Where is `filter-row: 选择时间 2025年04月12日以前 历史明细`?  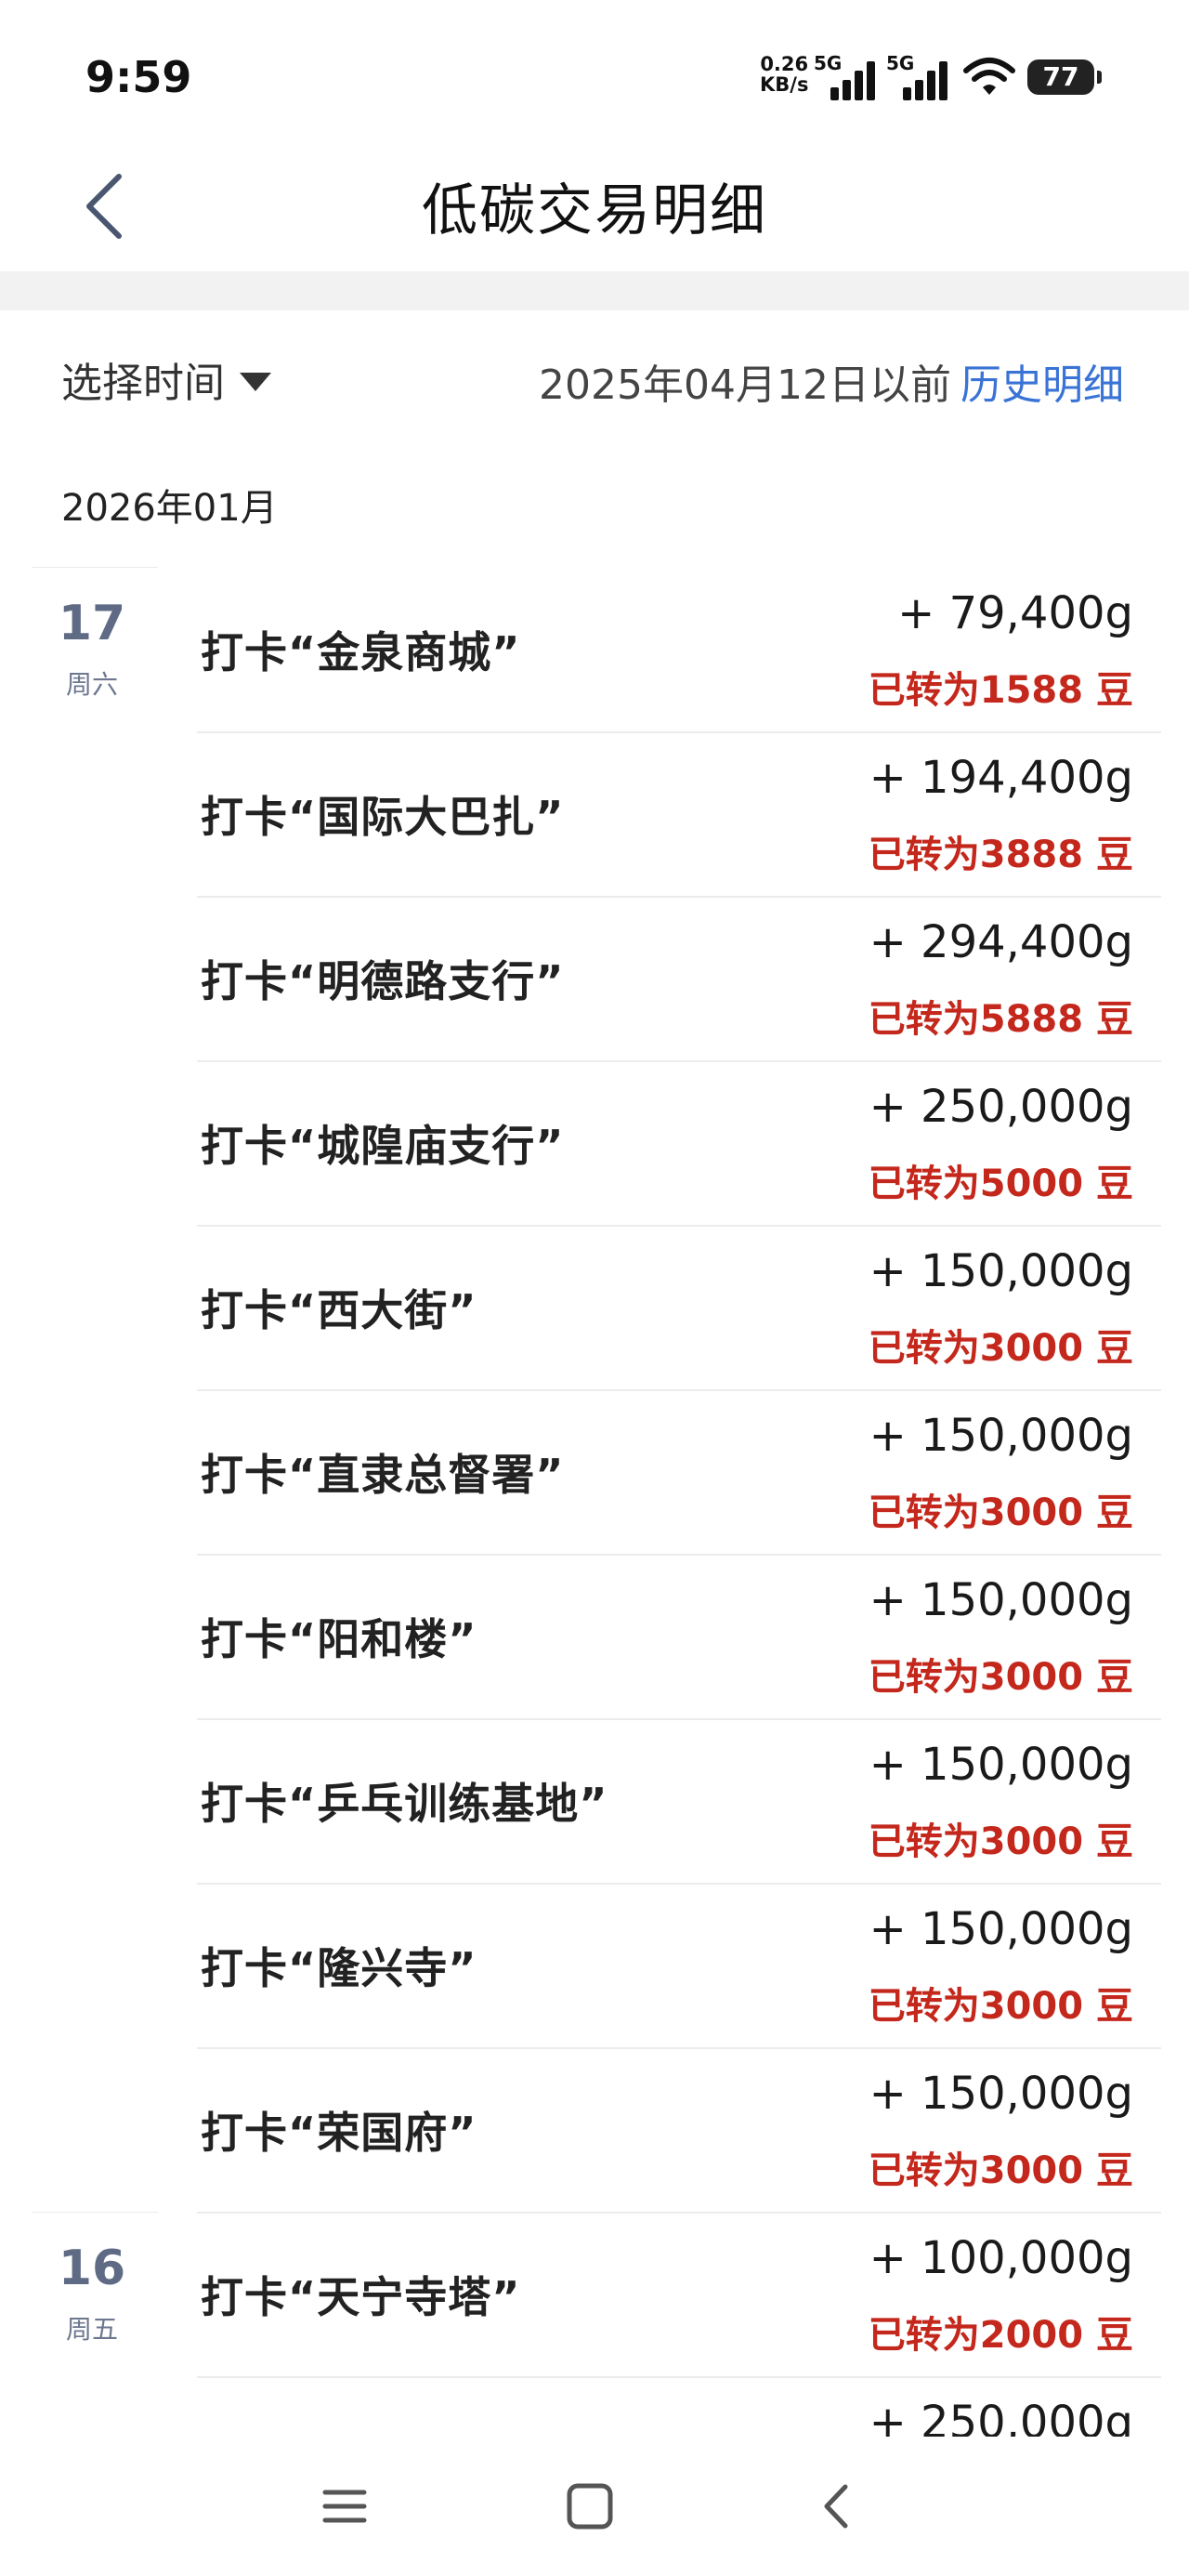 filter-row: 选择时间 2025年04月12日以前 历史明细 is located at coordinates (594, 380).